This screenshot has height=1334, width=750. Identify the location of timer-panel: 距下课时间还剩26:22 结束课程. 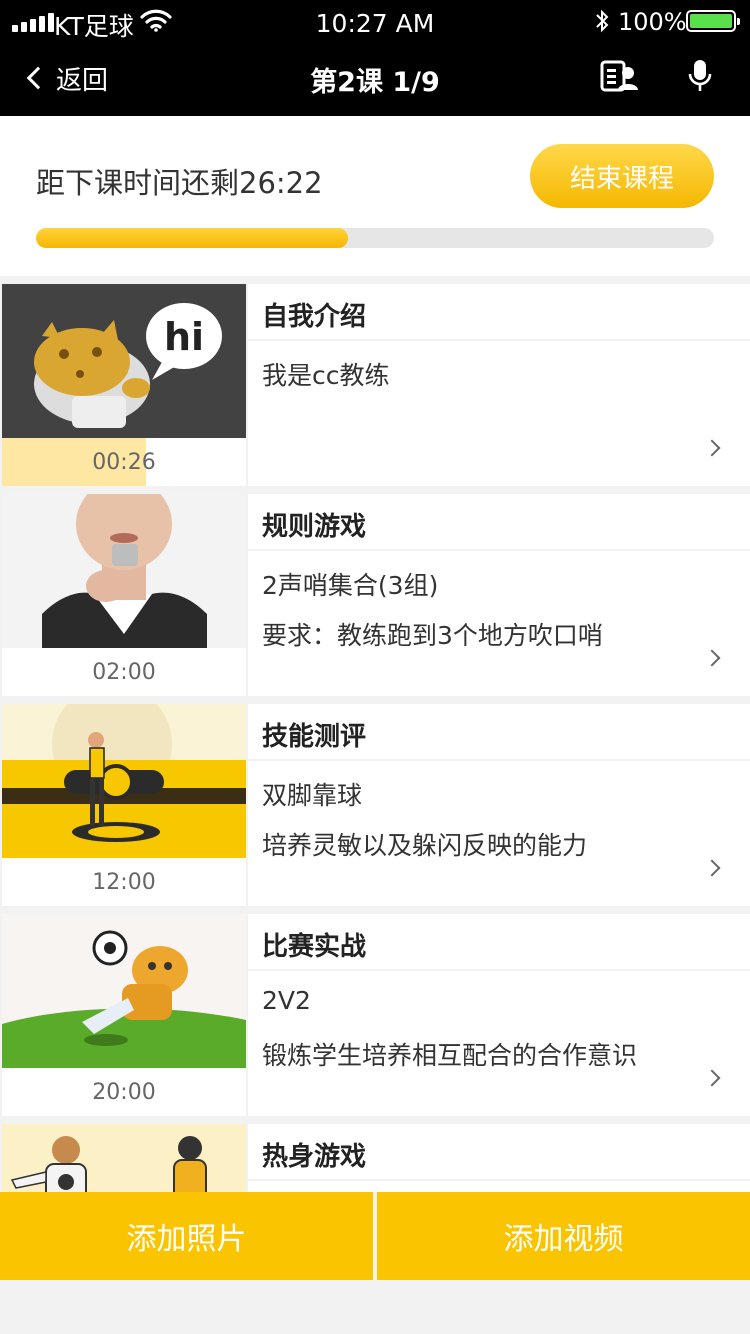
(375, 196).